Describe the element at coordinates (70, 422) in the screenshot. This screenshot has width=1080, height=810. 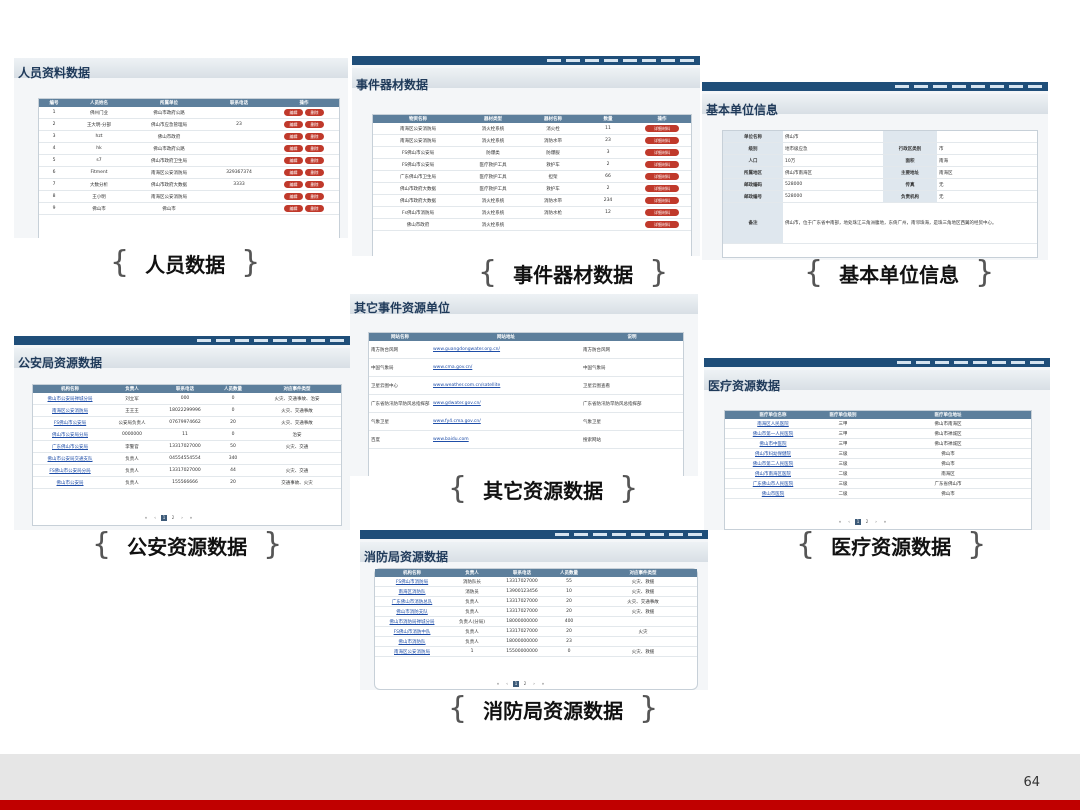
I see `row-link: FS佛山市公安局` at that location.